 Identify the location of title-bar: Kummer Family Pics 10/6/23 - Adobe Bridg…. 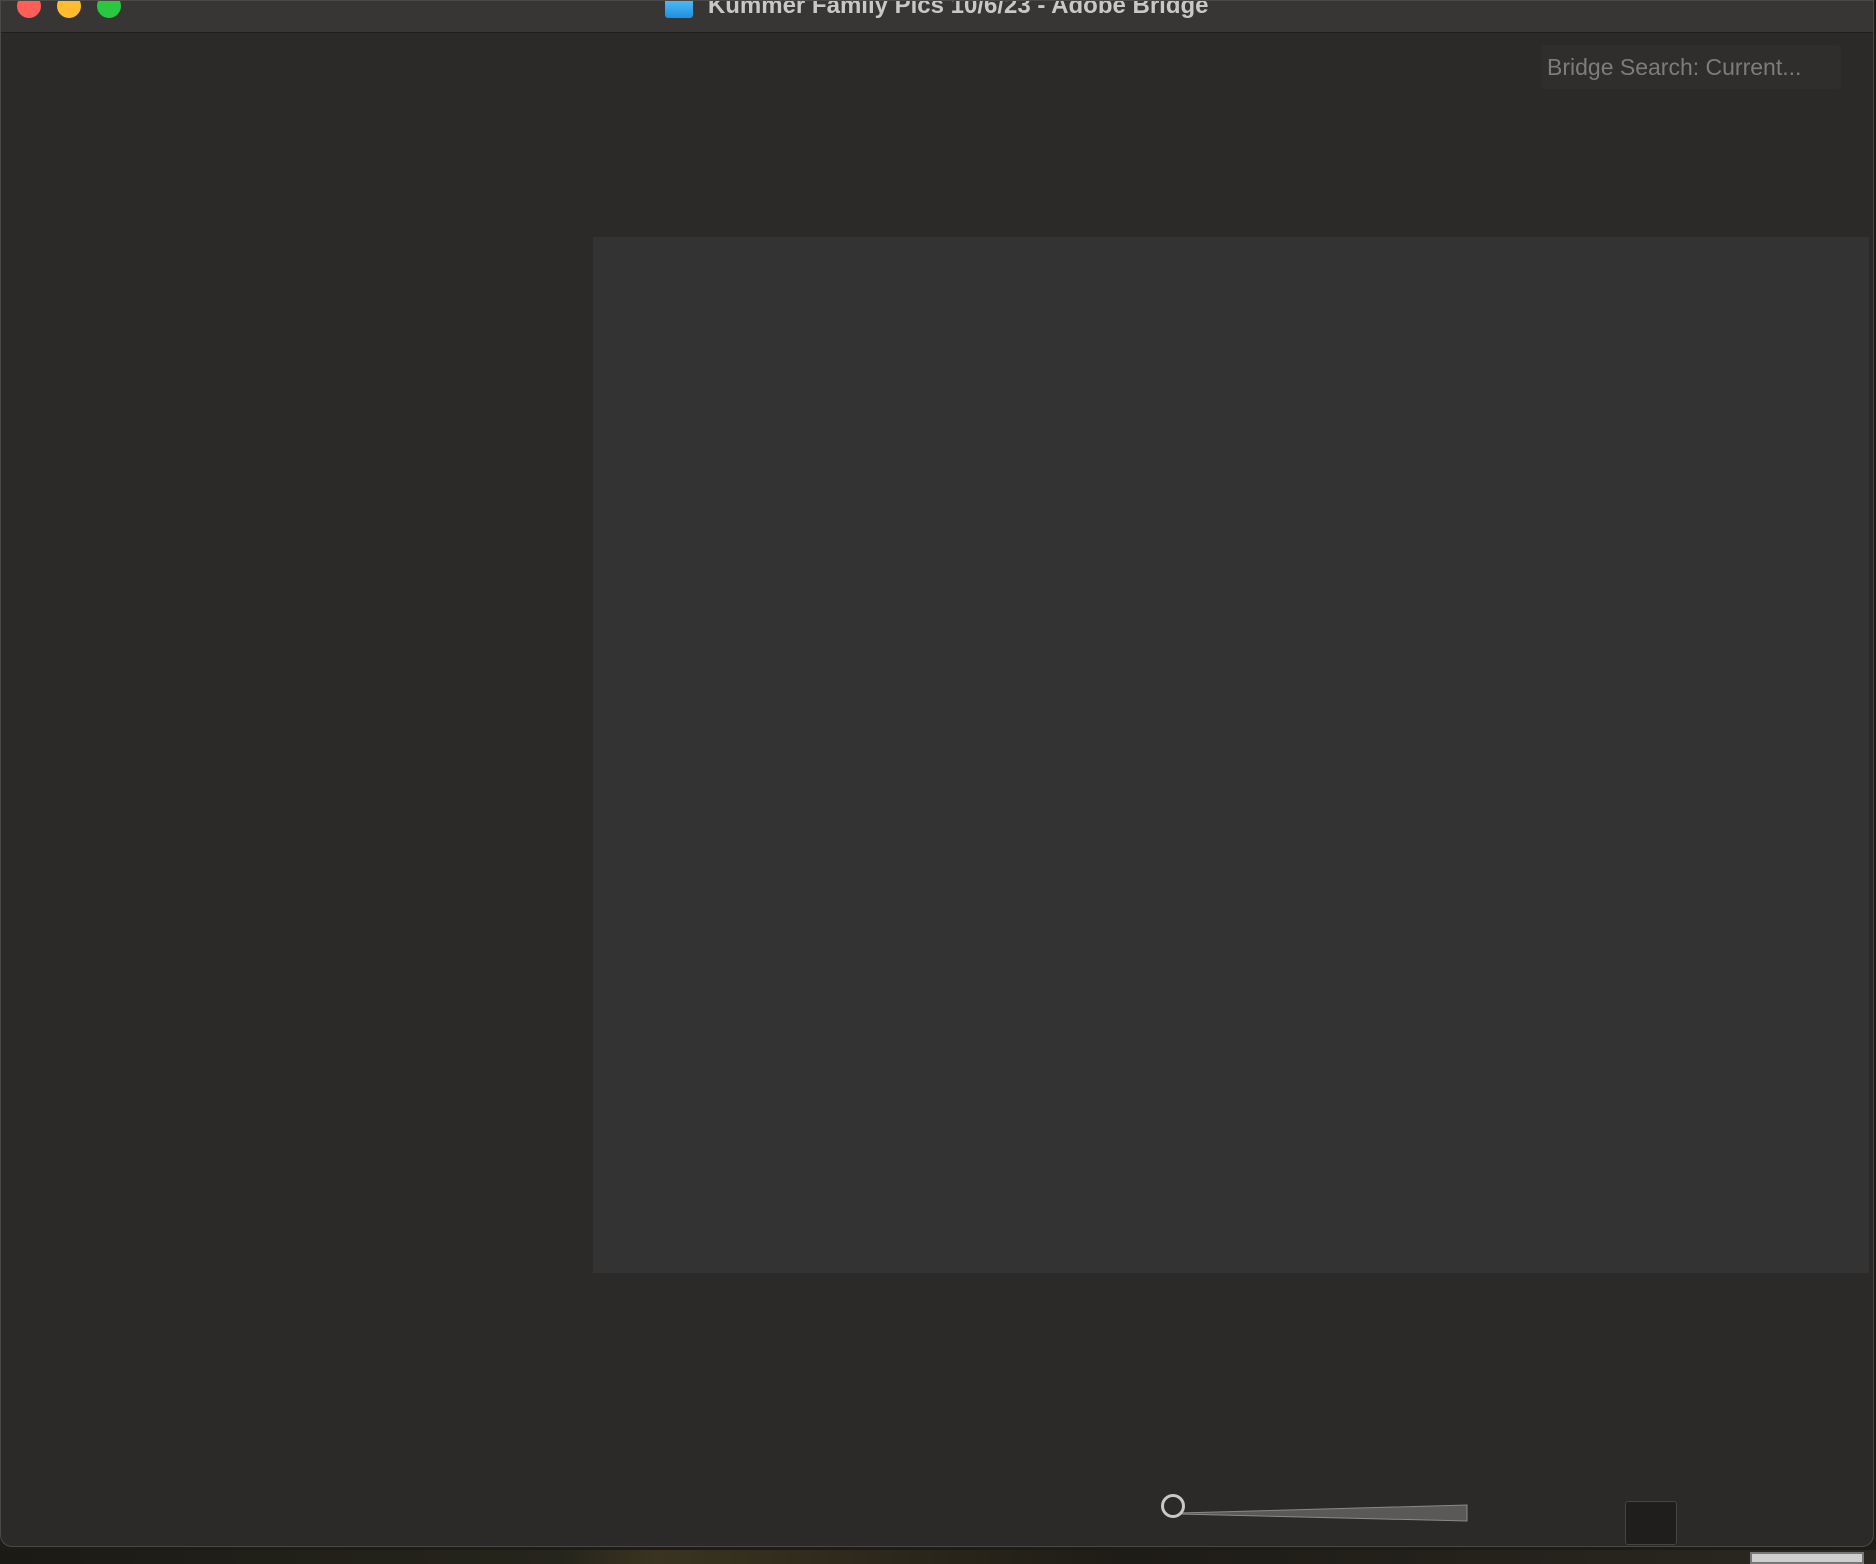
(937, 17).